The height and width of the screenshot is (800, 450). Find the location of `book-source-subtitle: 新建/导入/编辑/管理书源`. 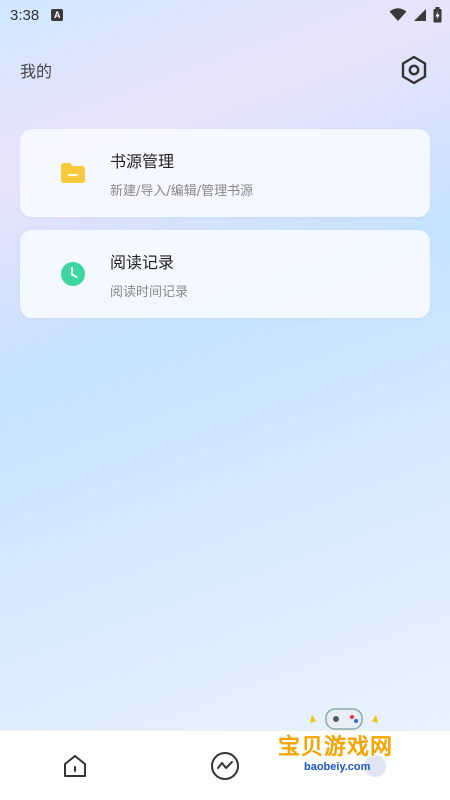

book-source-subtitle: 新建/导入/编辑/管理书源 is located at coordinates (182, 191).